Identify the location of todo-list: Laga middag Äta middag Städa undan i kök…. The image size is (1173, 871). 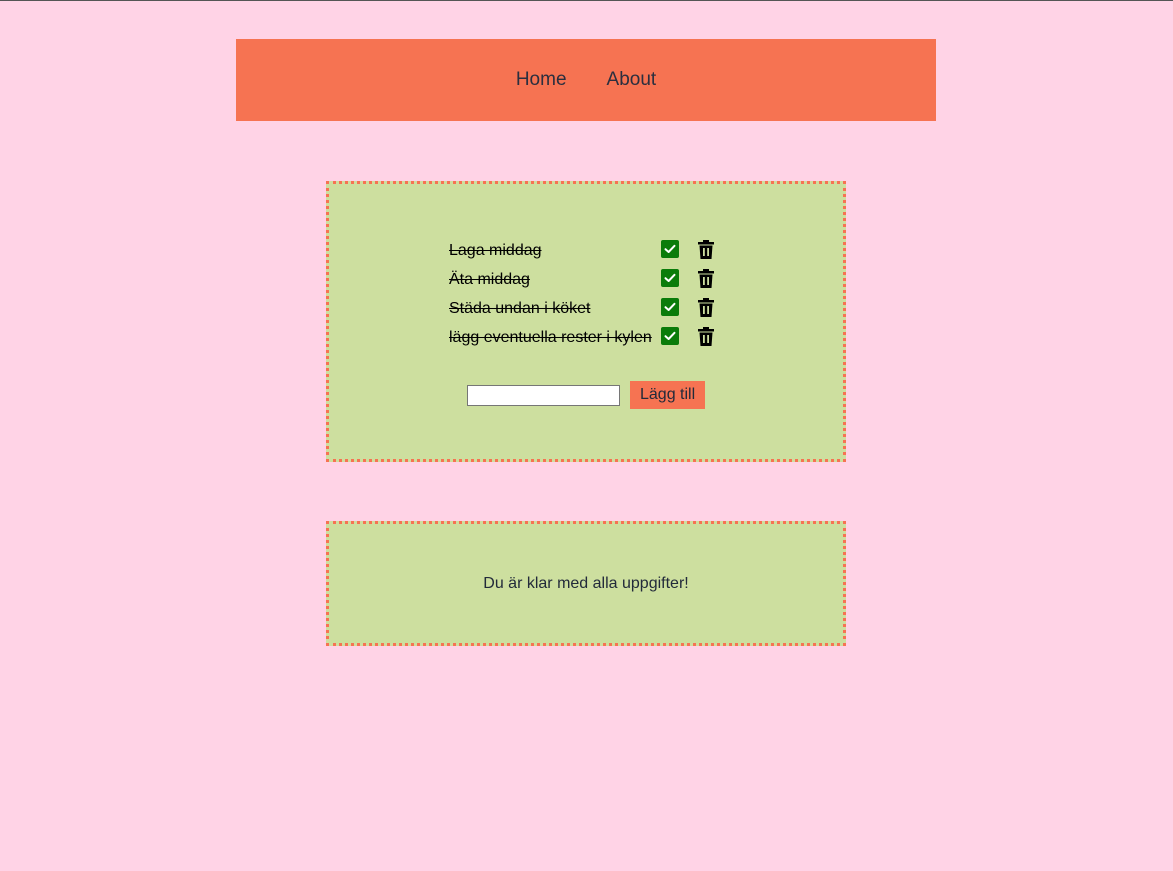
(584, 296).